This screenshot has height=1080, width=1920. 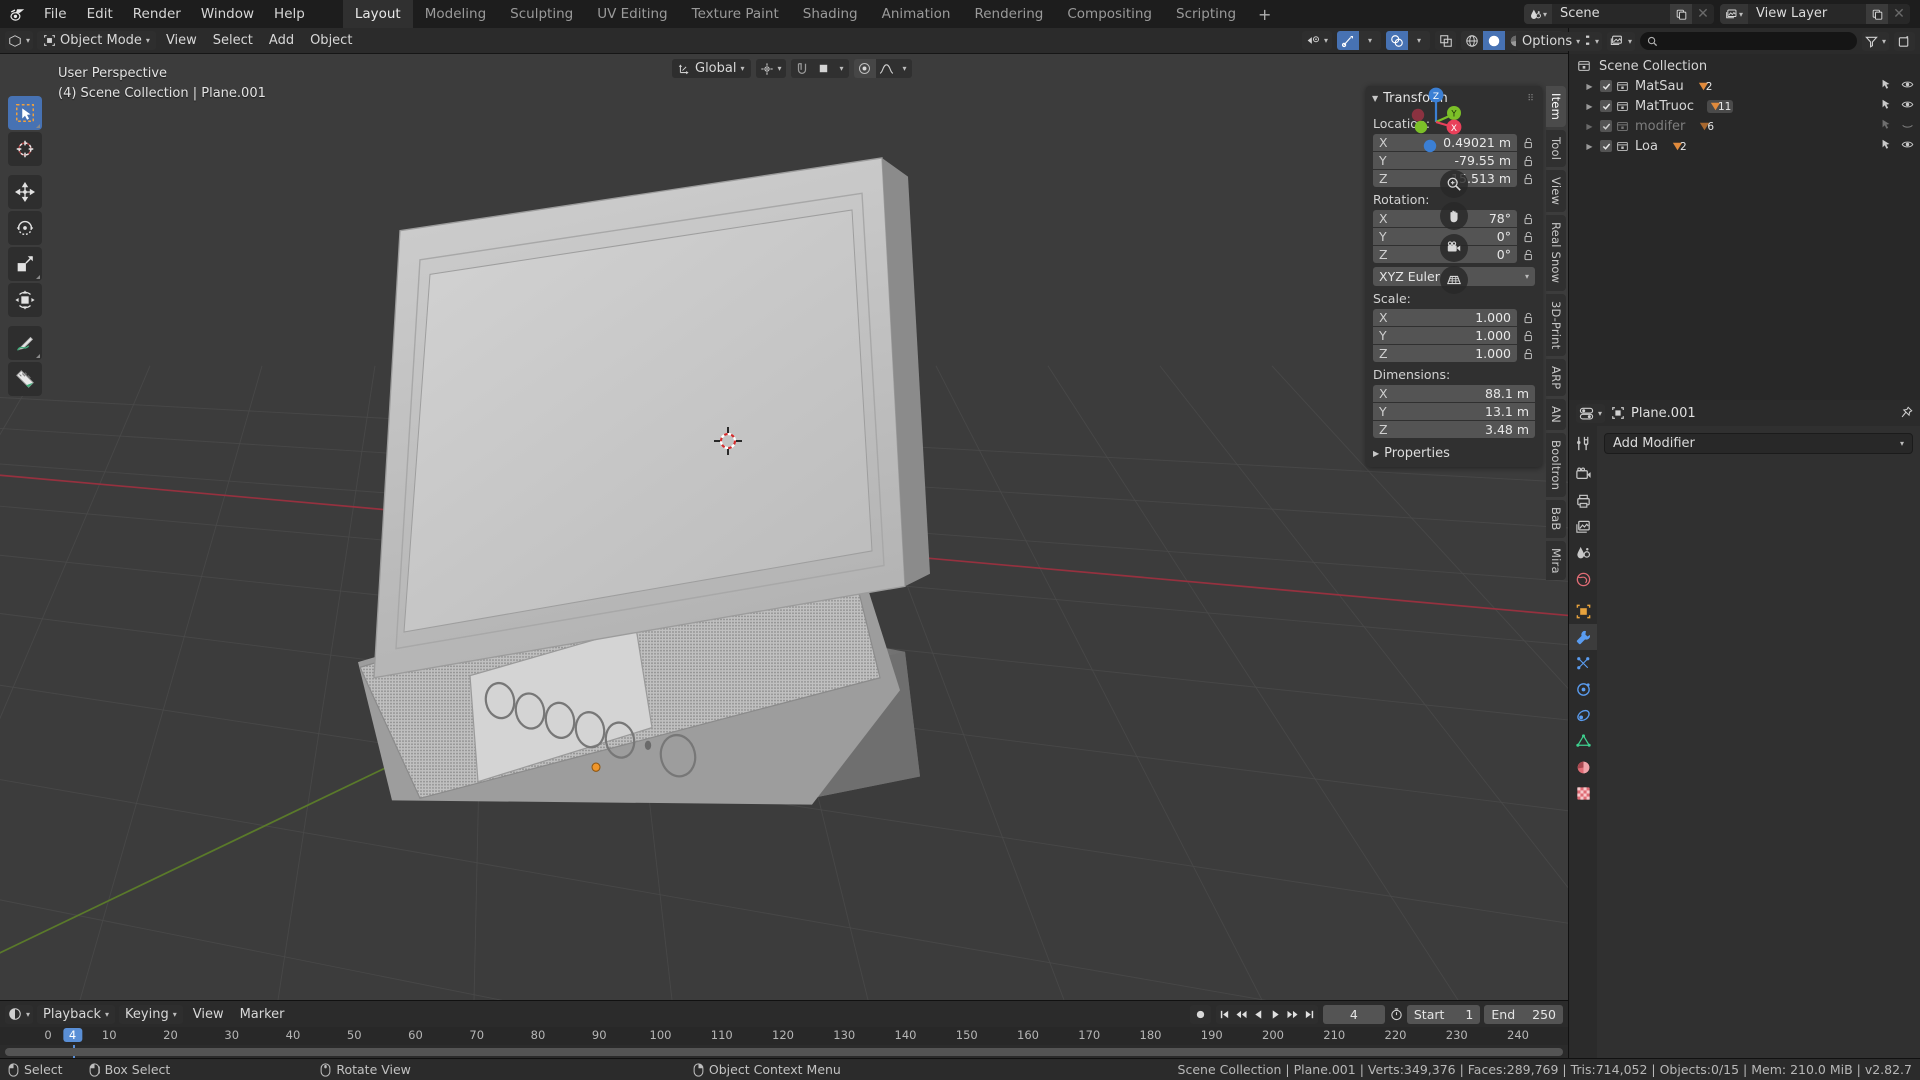 What do you see at coordinates (1583, 767) in the screenshot?
I see `properties-tab-material` at bounding box center [1583, 767].